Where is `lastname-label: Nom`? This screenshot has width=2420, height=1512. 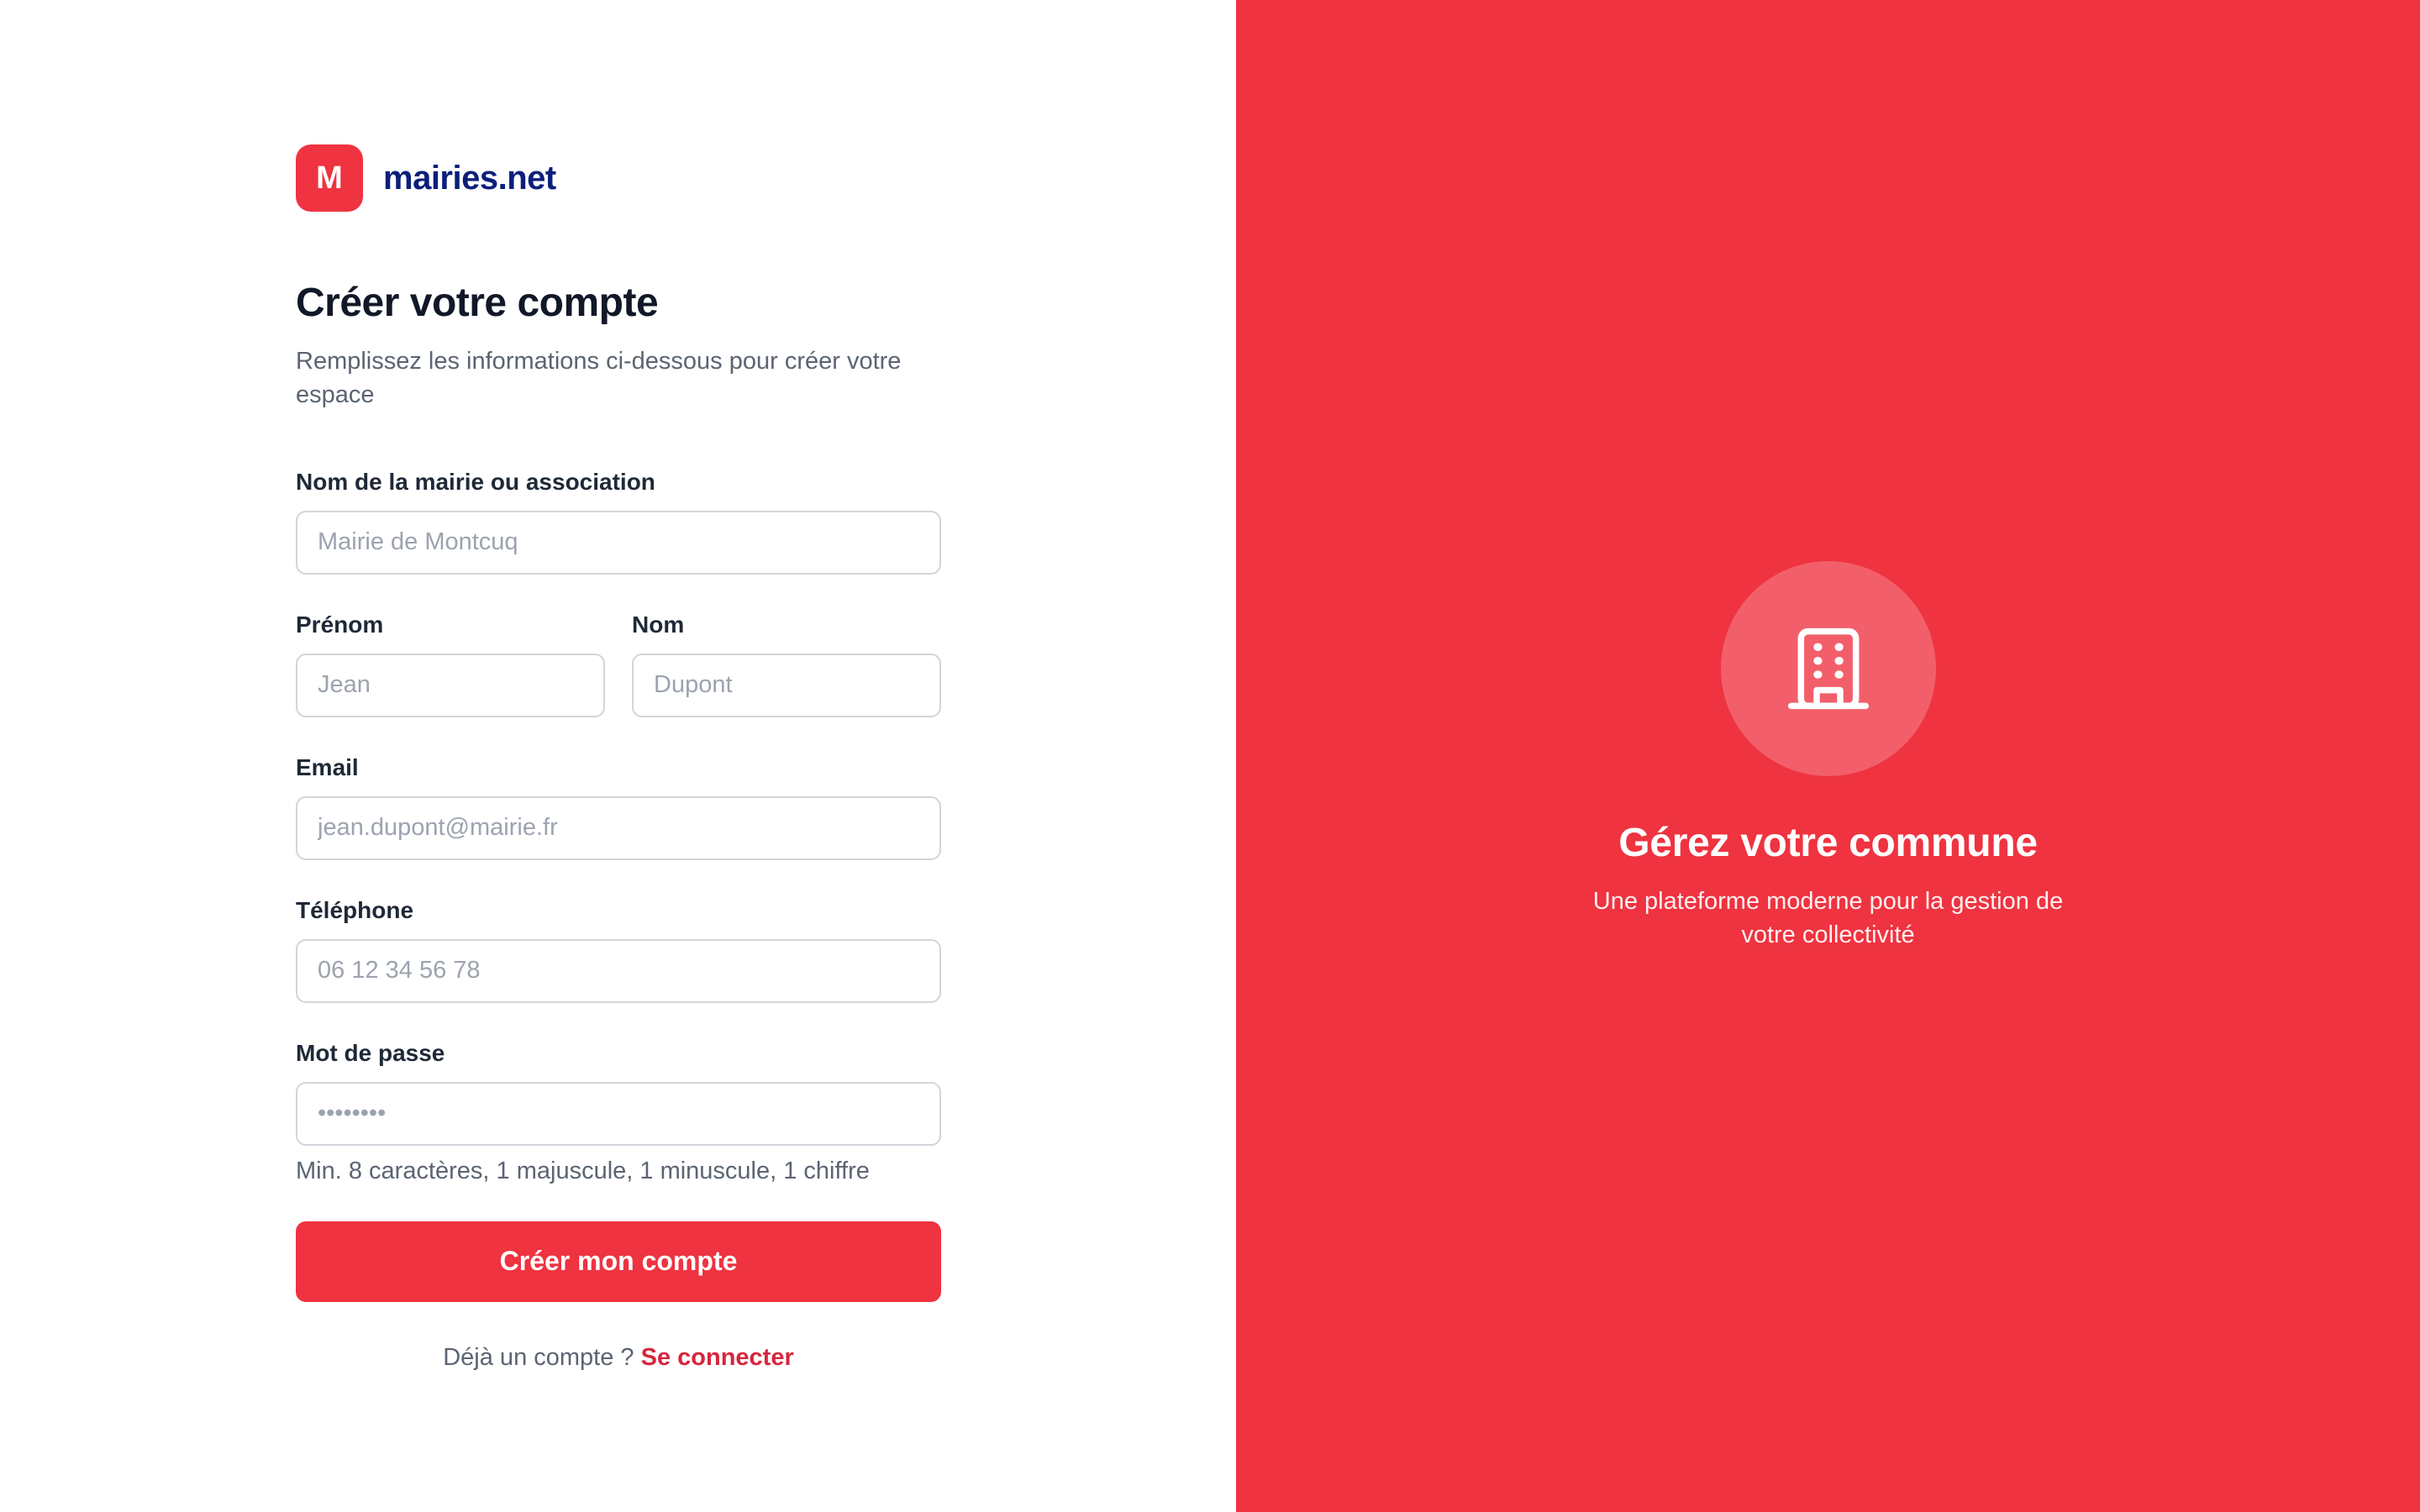
lastname-label: Nom is located at coordinates (658, 624).